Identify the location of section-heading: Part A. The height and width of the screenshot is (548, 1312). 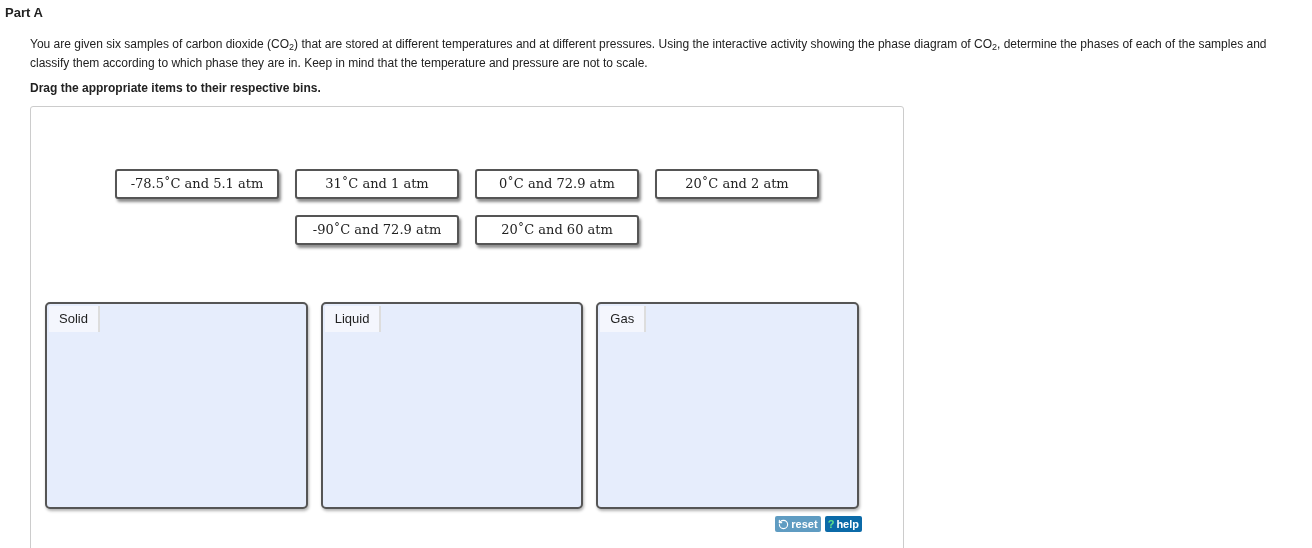
(24, 12).